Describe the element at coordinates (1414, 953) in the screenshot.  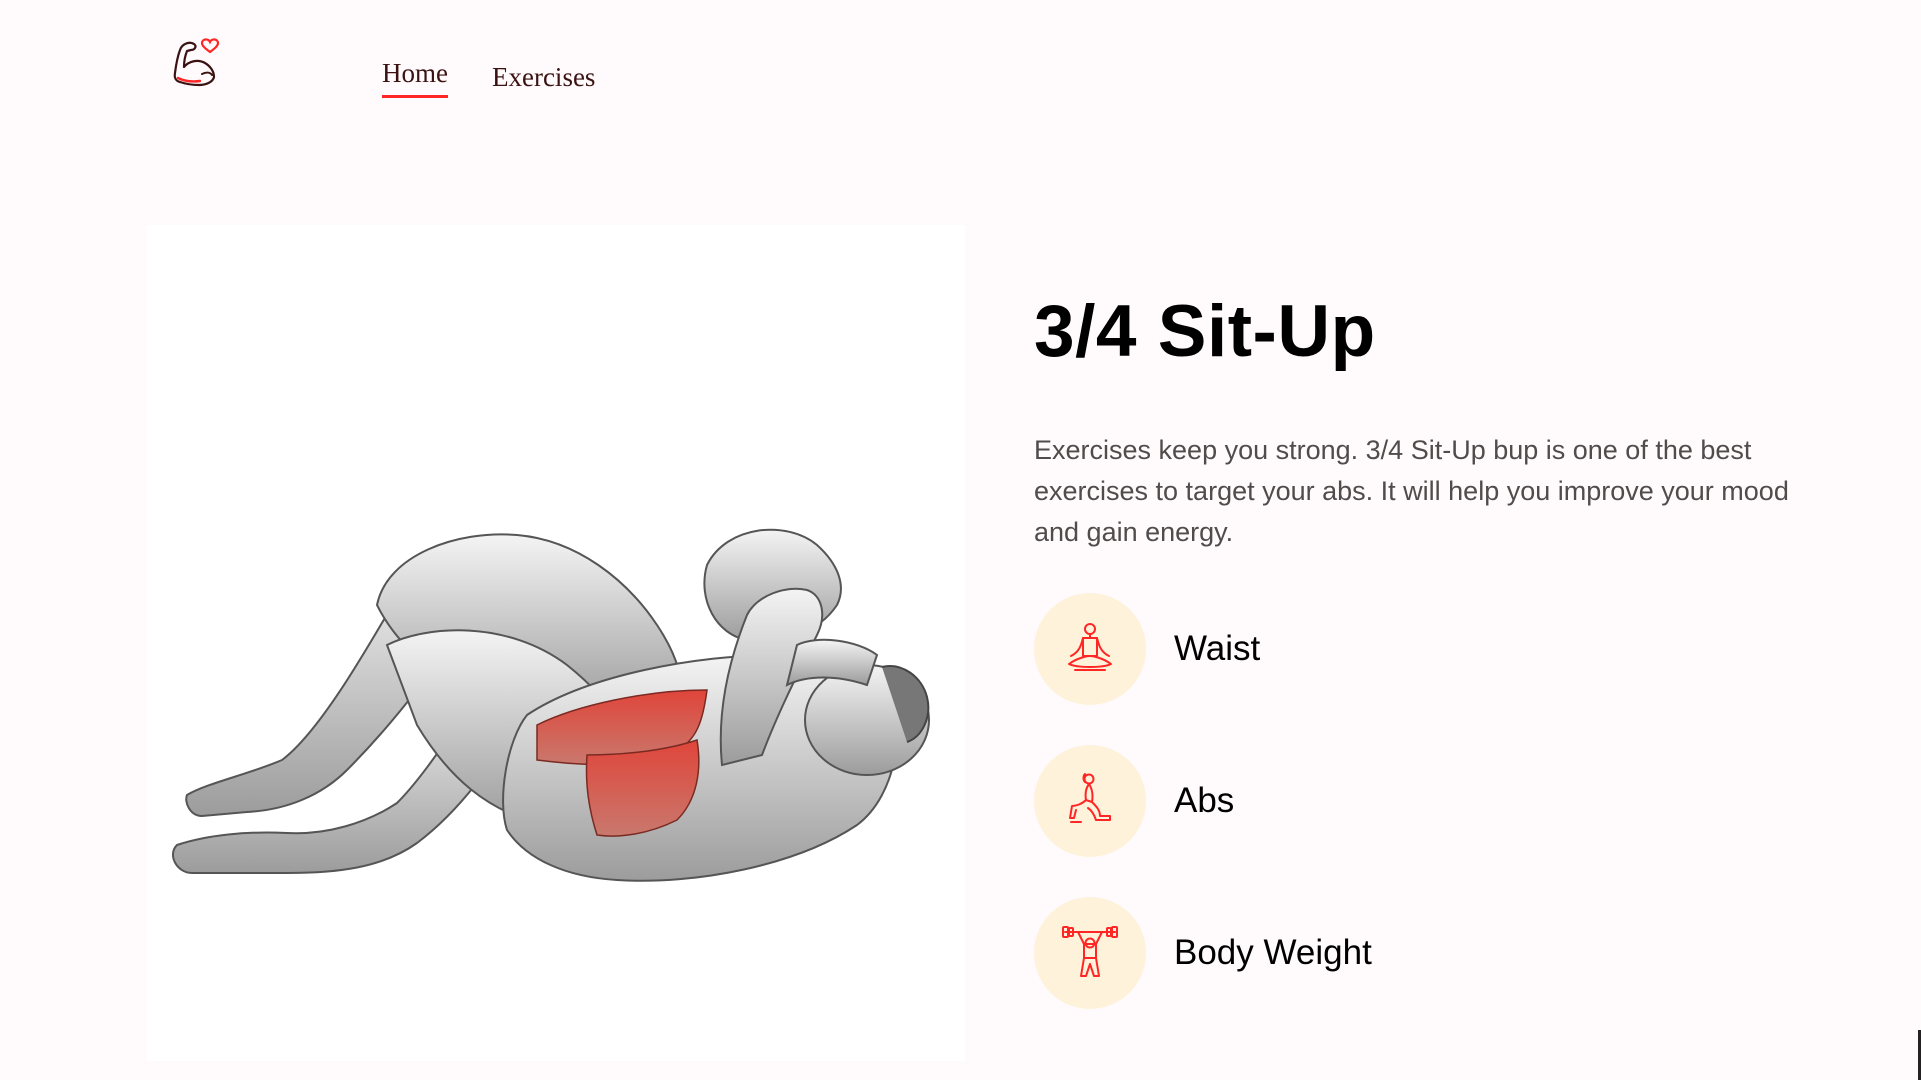
I see `extra-item-body-weight: Body Weight` at that location.